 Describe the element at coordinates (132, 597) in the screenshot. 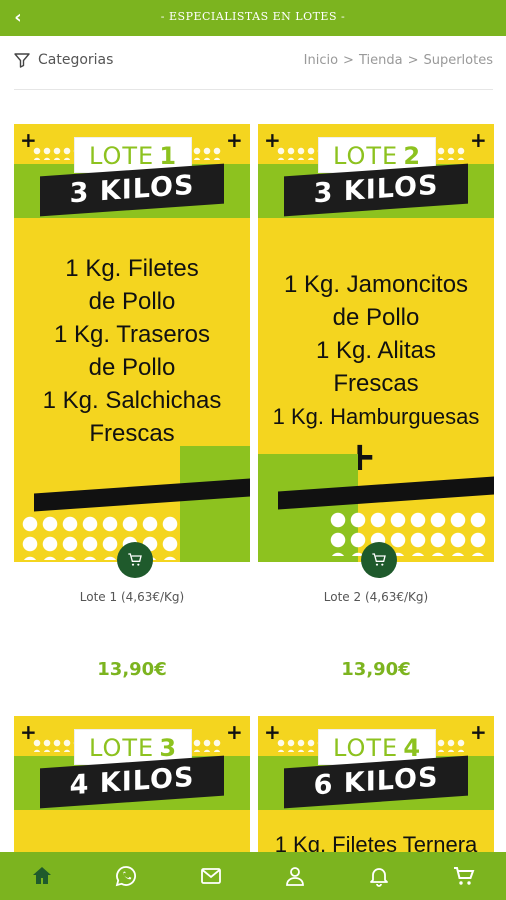

I see `product-name: Lote 1 (4,63€/Kg)` at that location.